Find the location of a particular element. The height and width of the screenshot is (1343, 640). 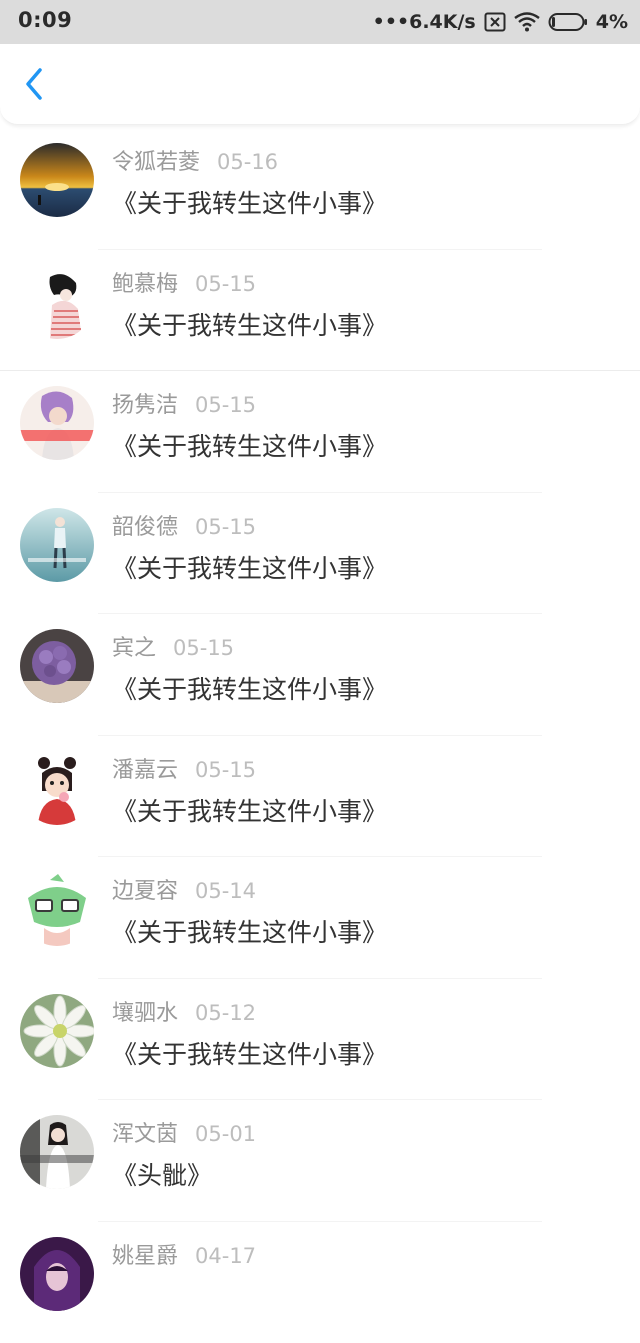

book-title: 《头骴》 is located at coordinates (162, 1174).